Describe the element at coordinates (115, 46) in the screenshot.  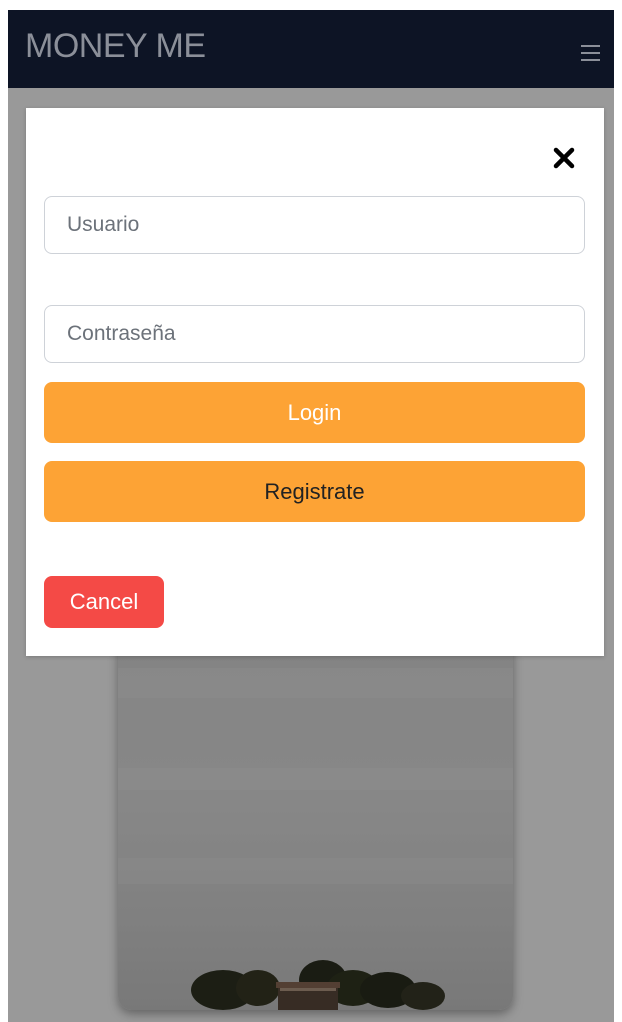
I see `brand-logo: MONEY ME` at that location.